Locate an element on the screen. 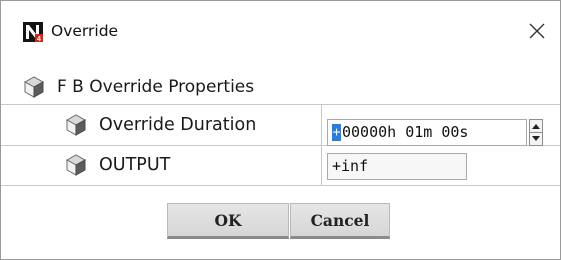 The width and height of the screenshot is (561, 260). override-duration-field: +00000h 01m 00s is located at coordinates (427, 132).